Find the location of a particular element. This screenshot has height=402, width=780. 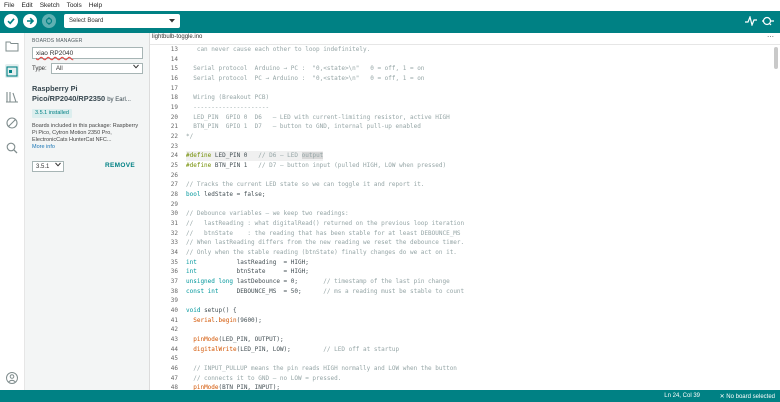

sketchbook-button is located at coordinates (12, 46).